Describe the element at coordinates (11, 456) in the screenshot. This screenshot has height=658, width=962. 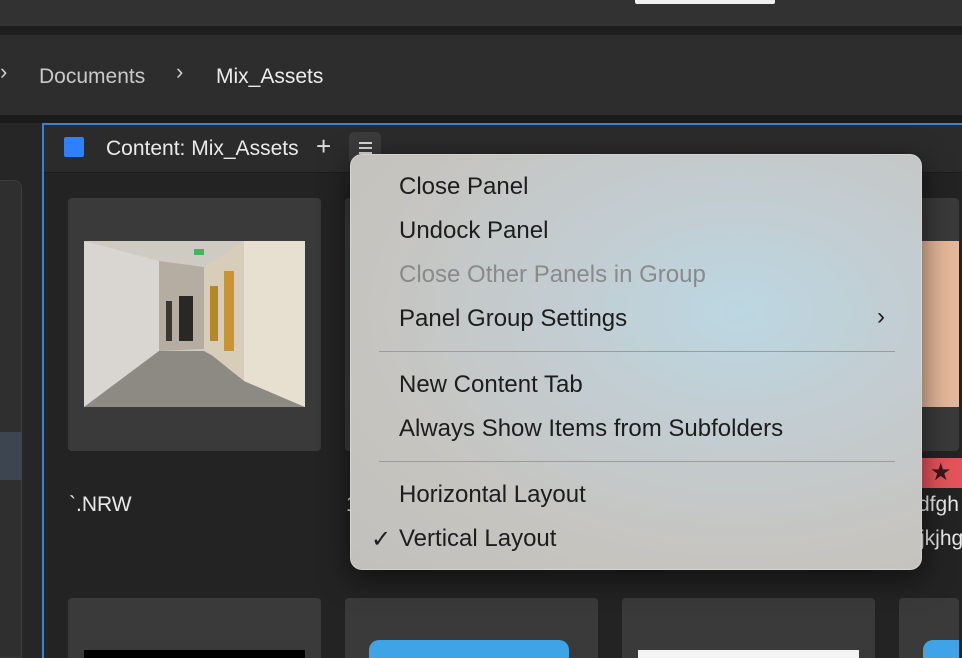
I see `folders-selected-row` at that location.